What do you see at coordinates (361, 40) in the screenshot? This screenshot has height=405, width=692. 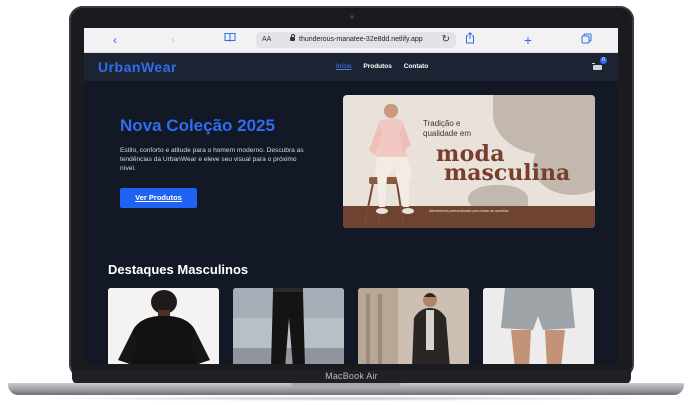 I see `url-text: thunderous-manatee-32e8dd.netlify.app` at bounding box center [361, 40].